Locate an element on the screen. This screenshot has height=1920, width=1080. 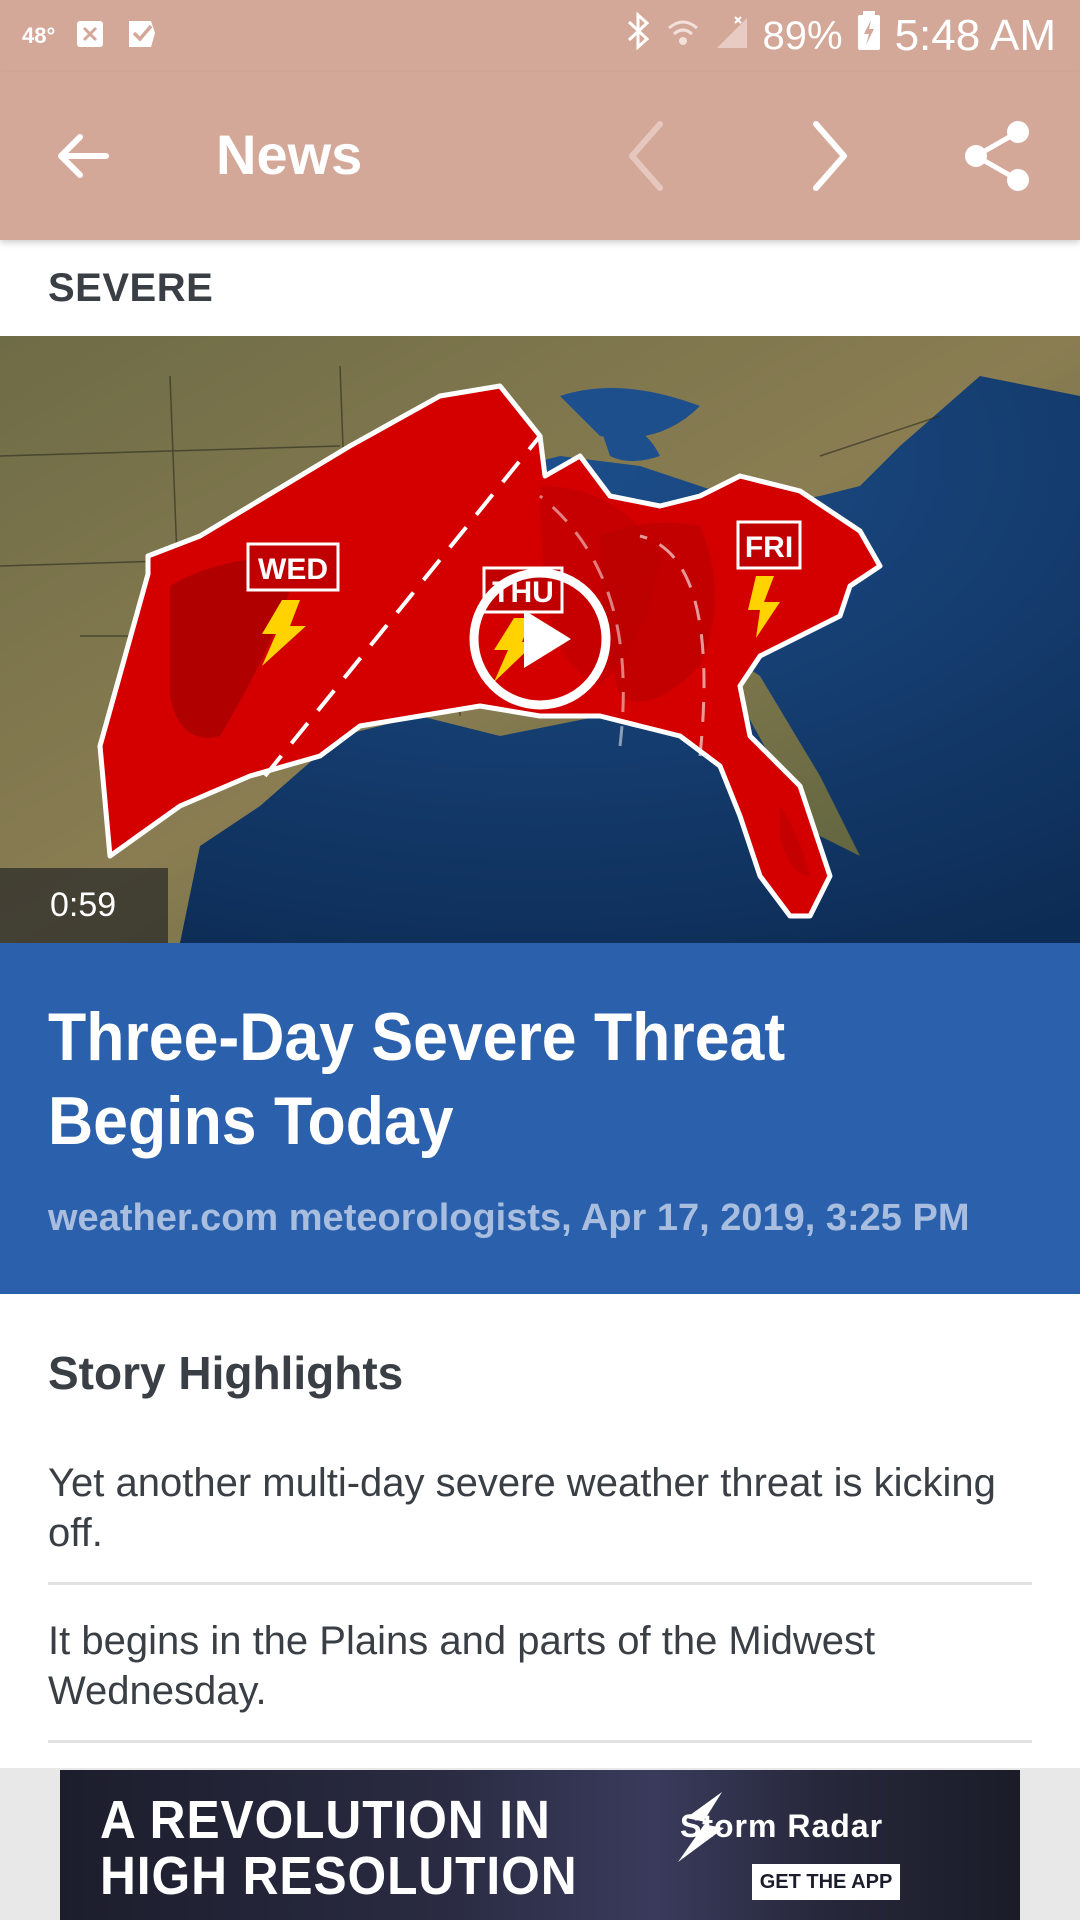
ad-headline: A REVOLUTION IN HIGH RESOLUTION is located at coordinates (338, 1848).